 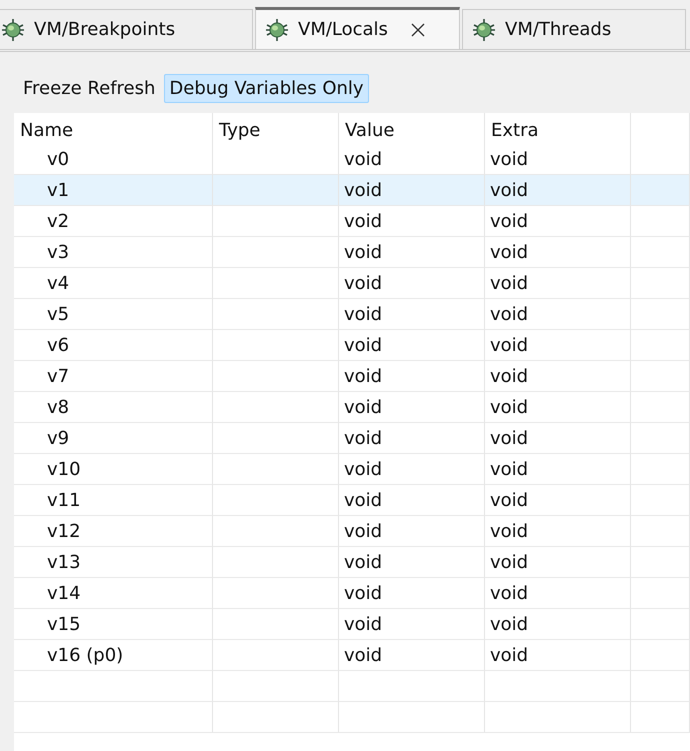 I want to click on table-cell: v14, so click(x=113, y=593).